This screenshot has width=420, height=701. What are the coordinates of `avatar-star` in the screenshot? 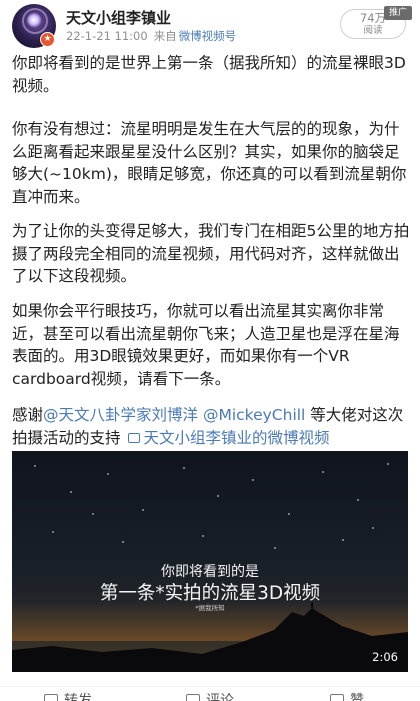 It's located at (34, 20).